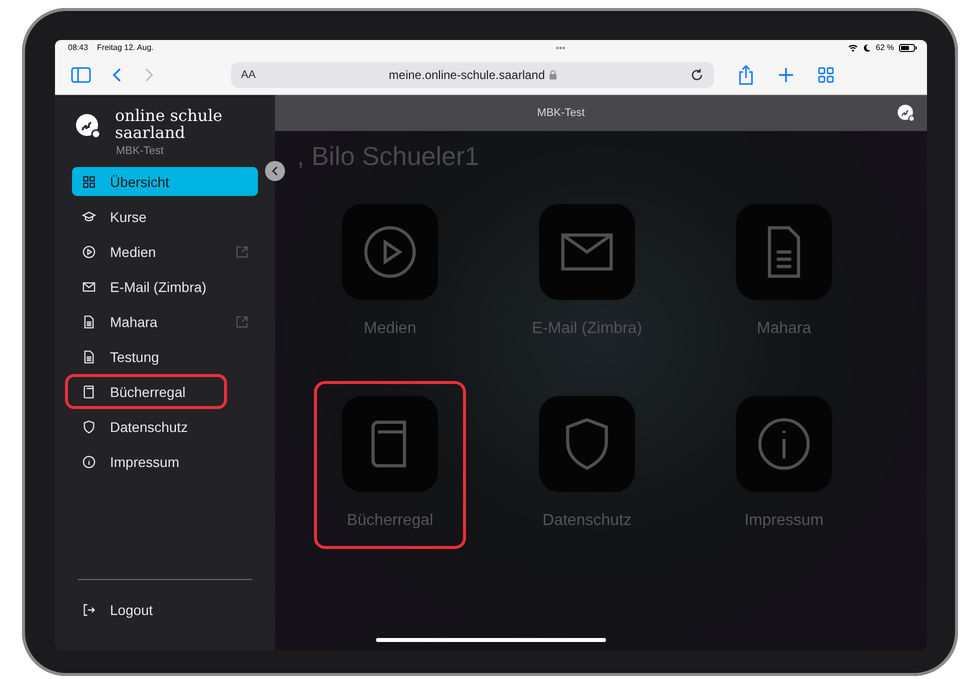 The image size is (964, 679). What do you see at coordinates (78, 47) in the screenshot?
I see `status-time: 08:43` at bounding box center [78, 47].